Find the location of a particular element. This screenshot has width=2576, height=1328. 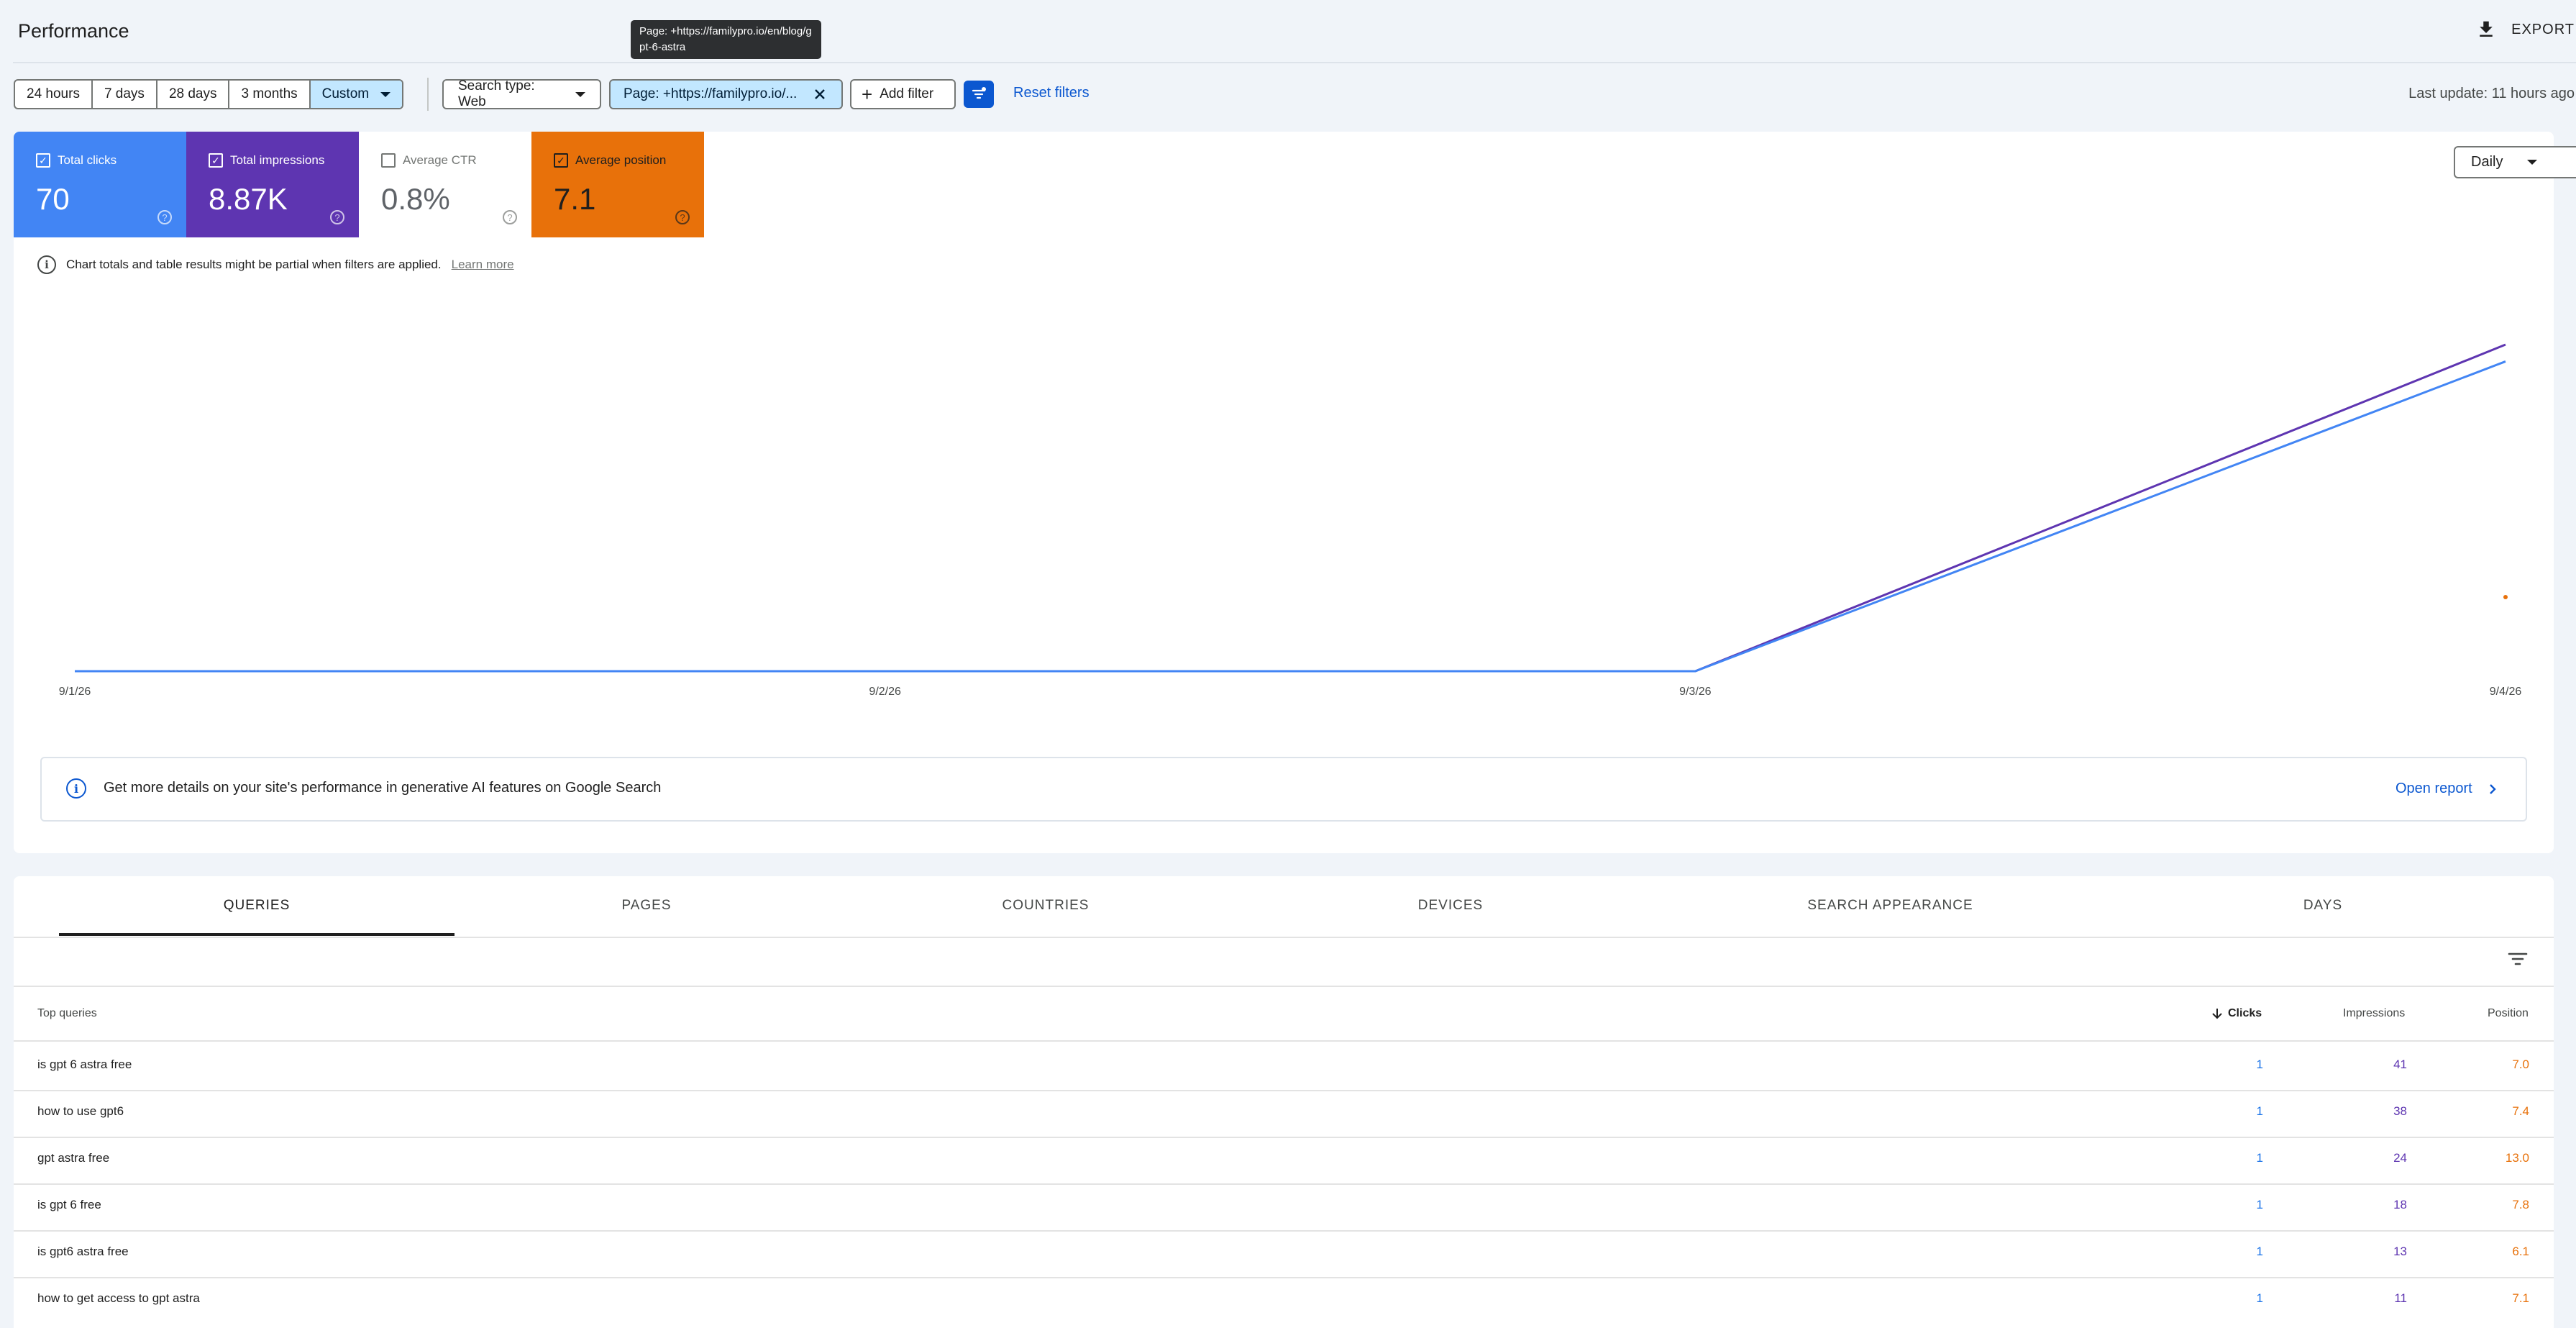

tab-search-appearance: SEARCH APPEARANCE is located at coordinates (1890, 906).